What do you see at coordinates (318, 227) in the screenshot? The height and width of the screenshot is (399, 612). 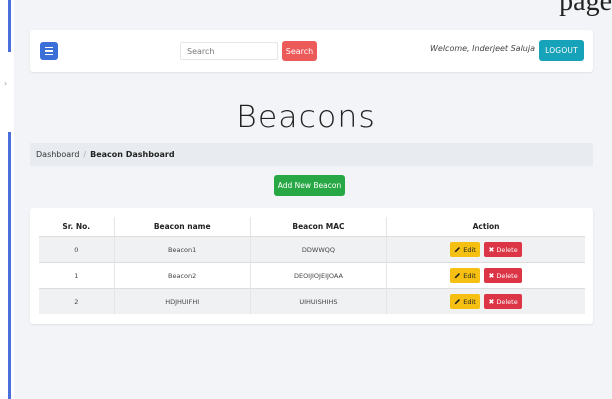 I see `header-beacon-mac: Beacon MAC` at bounding box center [318, 227].